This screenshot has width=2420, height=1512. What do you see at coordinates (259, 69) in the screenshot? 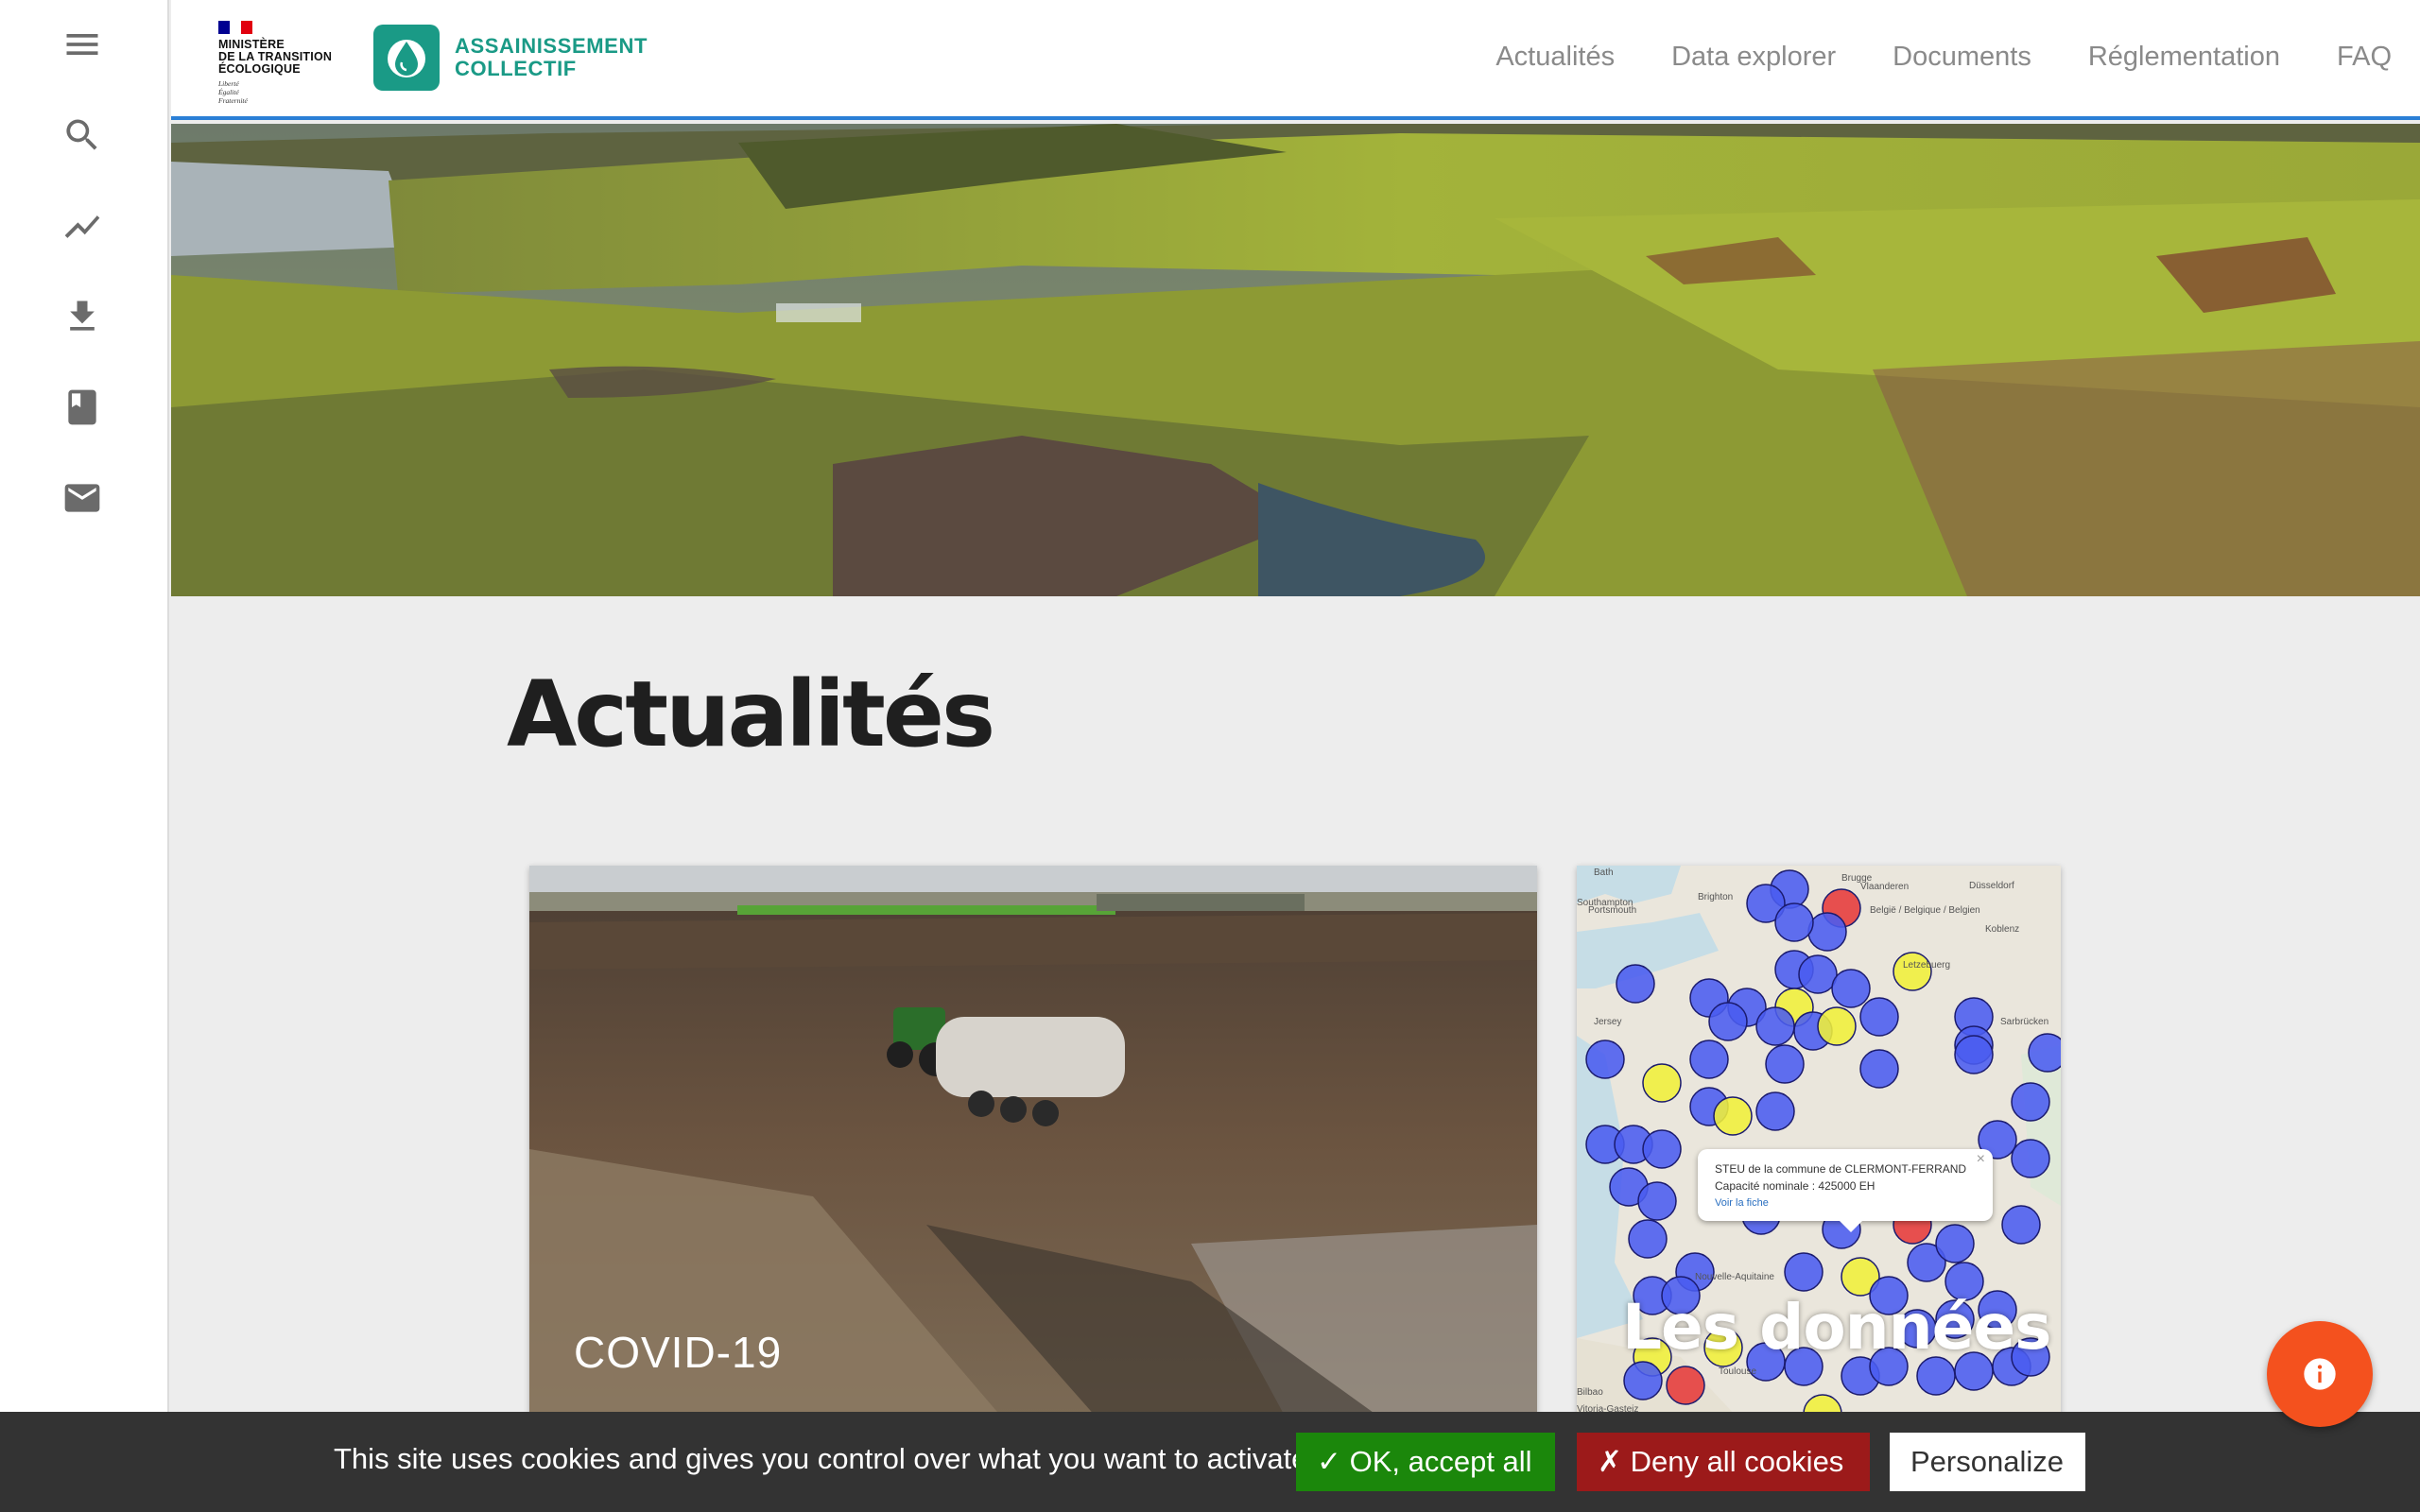
I see `ministry-line-3: ÉCOLOGIQUE` at bounding box center [259, 69].